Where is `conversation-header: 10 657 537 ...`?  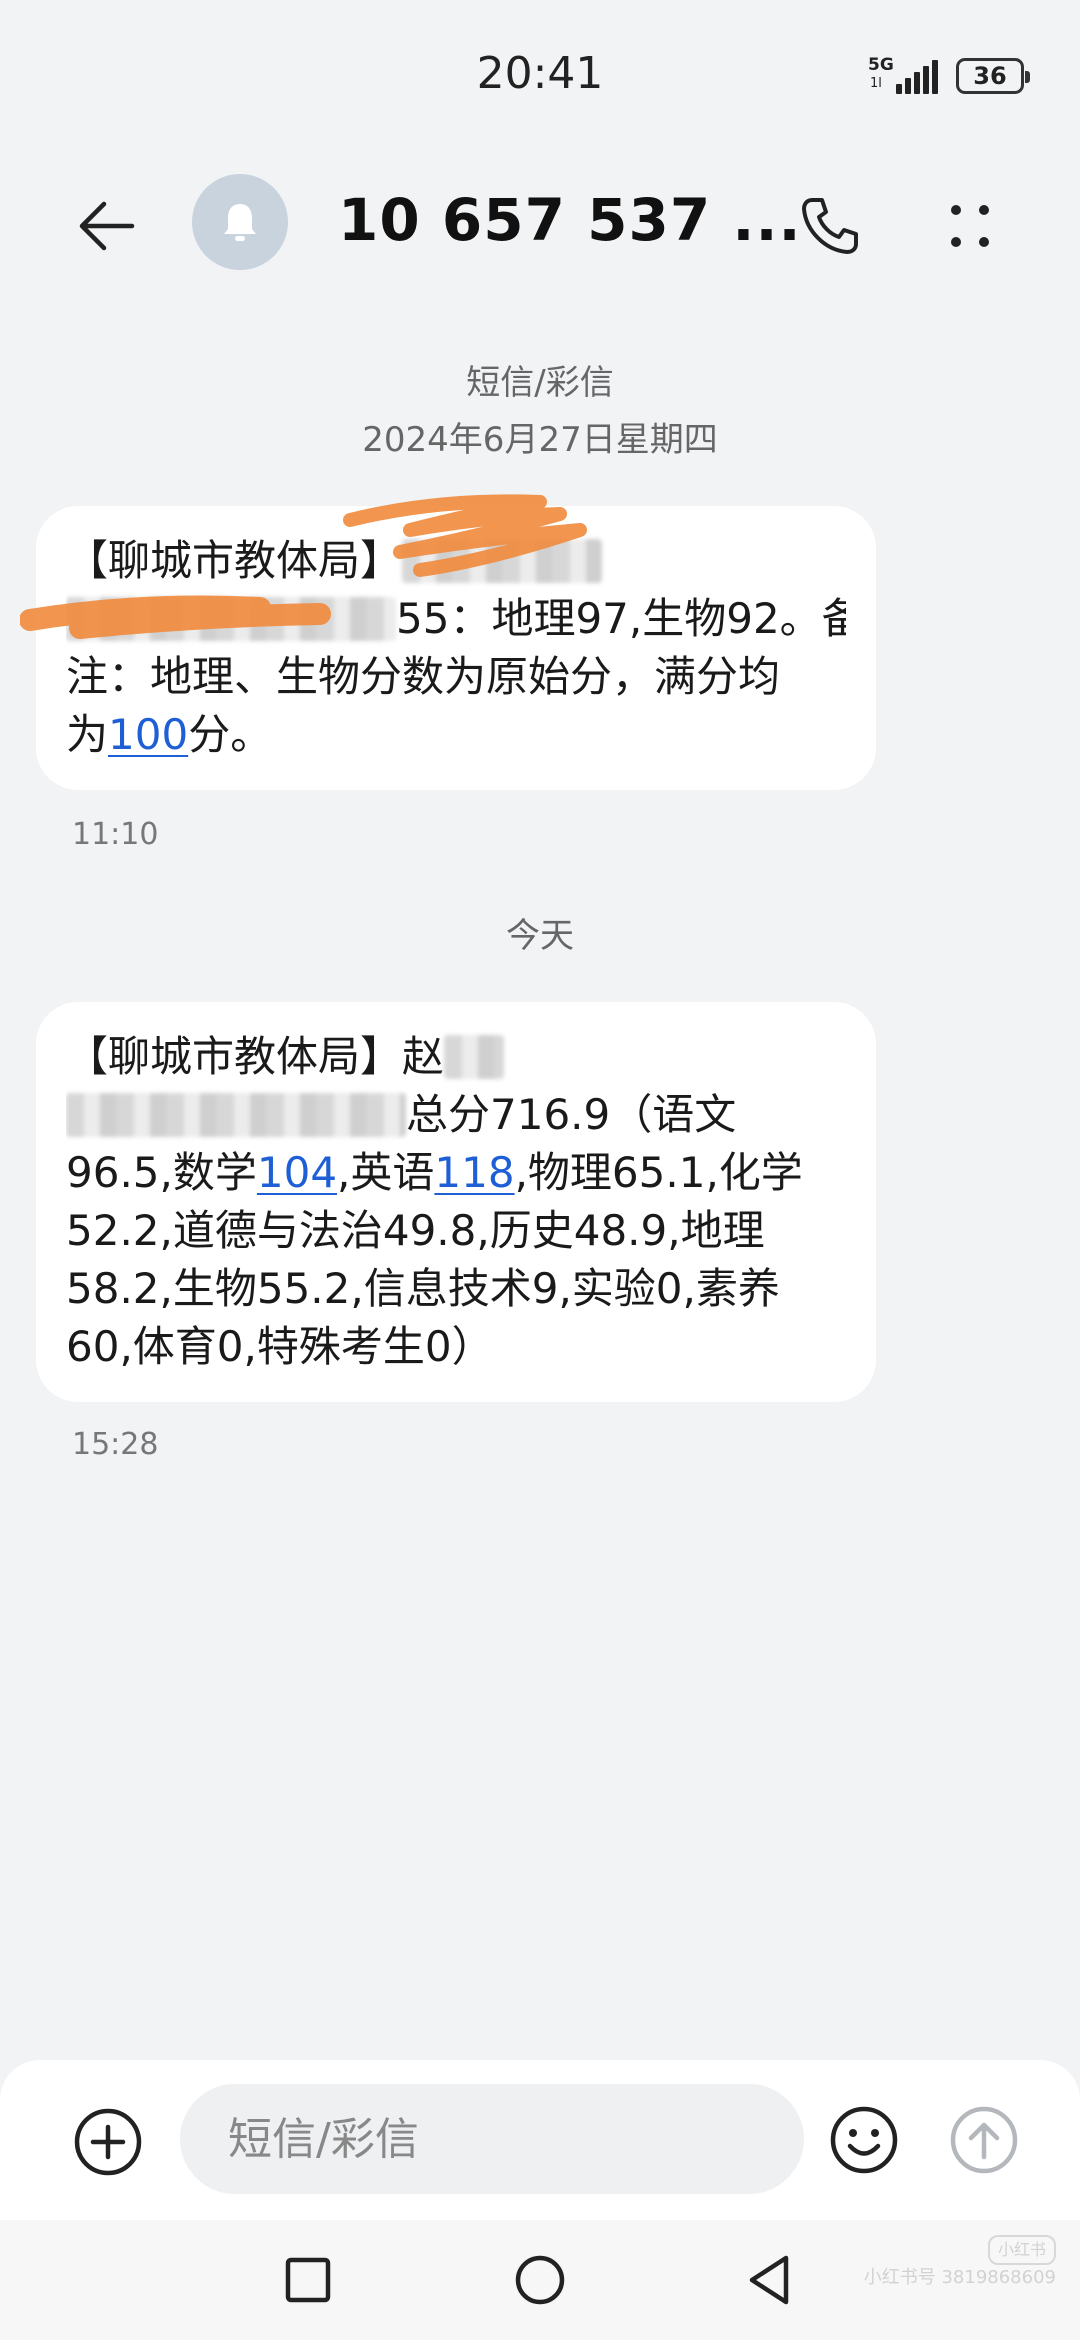 conversation-header: 10 657 537 ... is located at coordinates (540, 225).